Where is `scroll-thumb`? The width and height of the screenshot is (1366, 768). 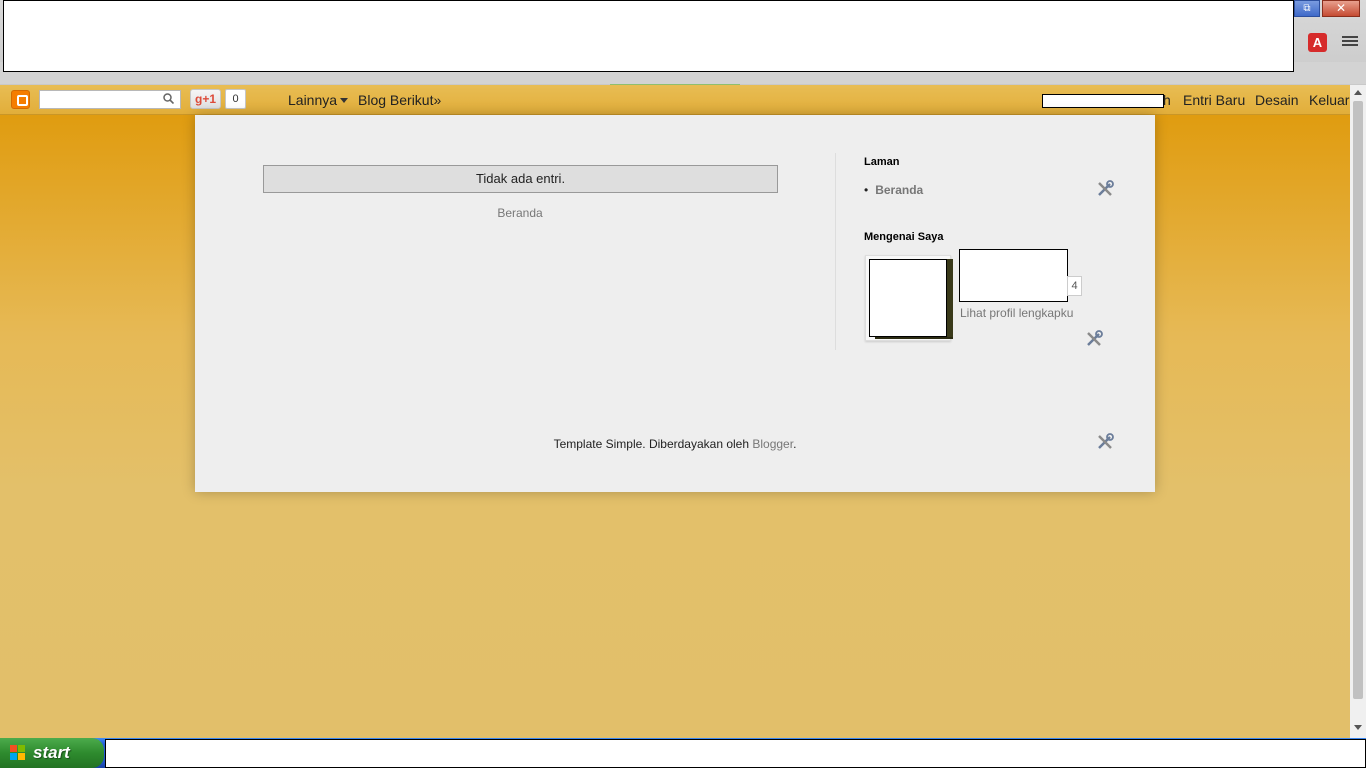 scroll-thumb is located at coordinates (1358, 400).